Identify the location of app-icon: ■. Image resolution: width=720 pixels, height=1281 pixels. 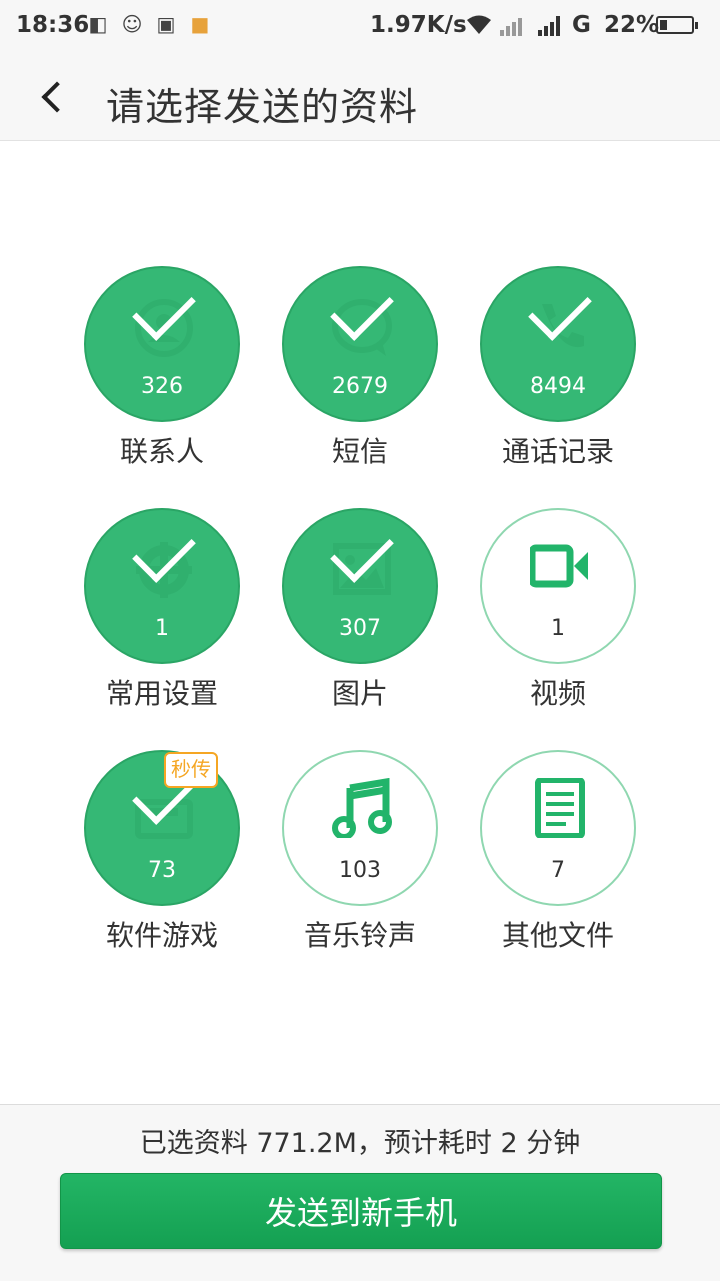
(200, 24).